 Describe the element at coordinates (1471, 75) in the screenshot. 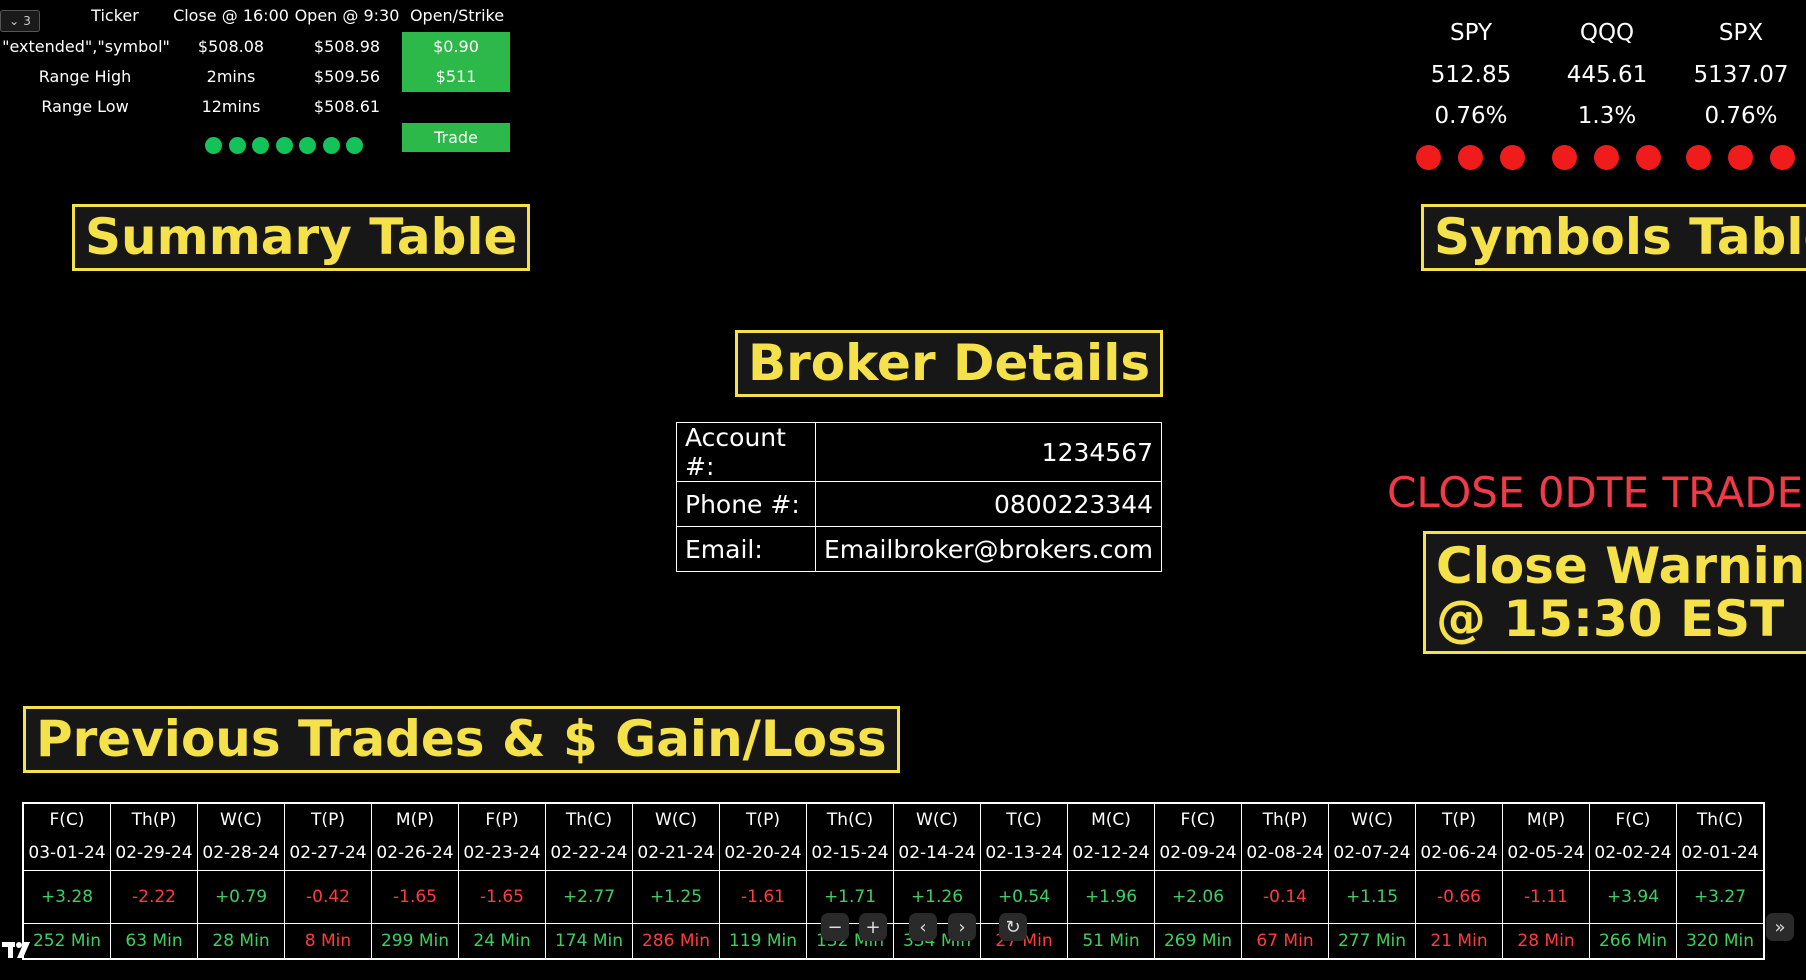

I see `price-spy: 512.85` at that location.